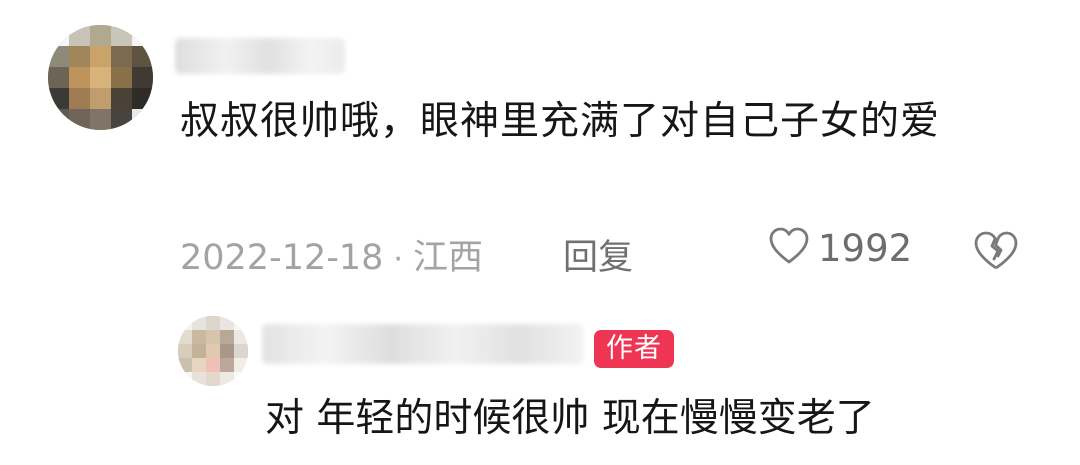  What do you see at coordinates (447, 258) in the screenshot?
I see `comment-location: 江西` at bounding box center [447, 258].